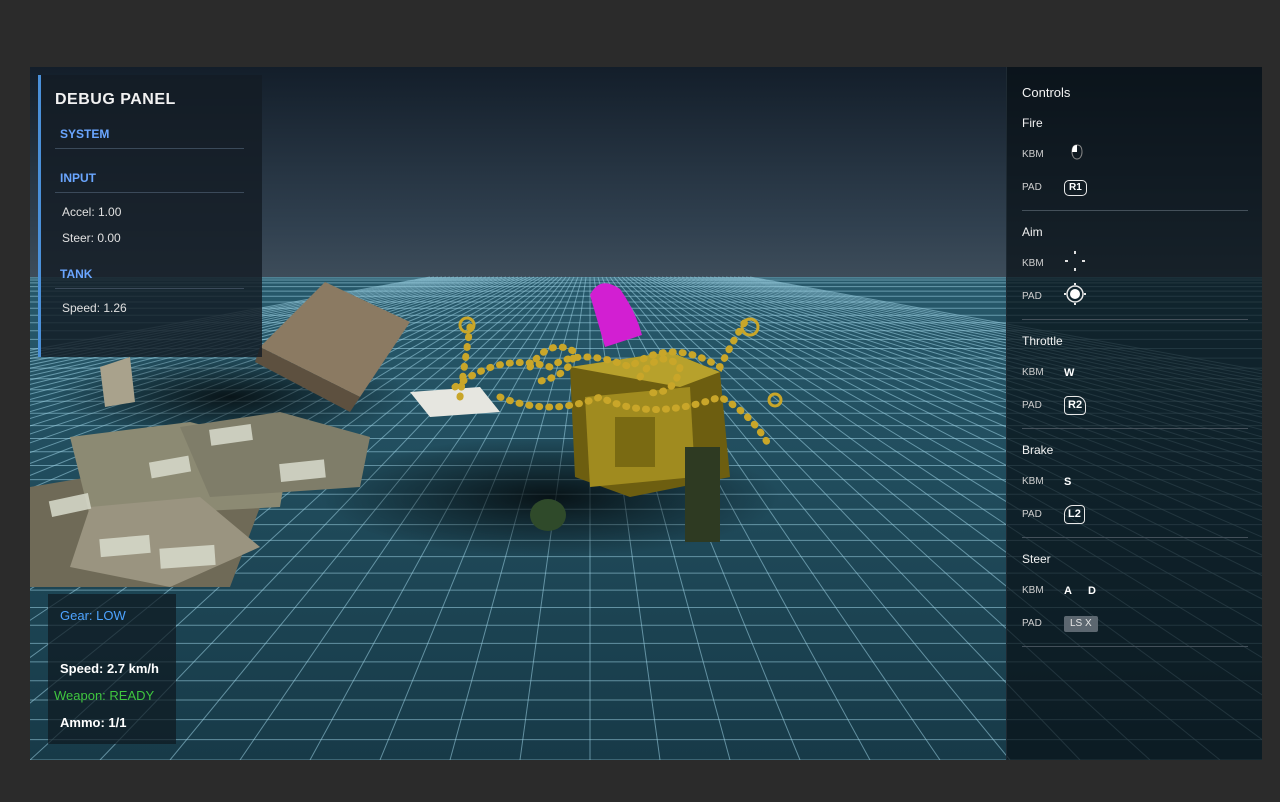 The image size is (1280, 802). I want to click on weapon-status: Weapon: READY, so click(104, 695).